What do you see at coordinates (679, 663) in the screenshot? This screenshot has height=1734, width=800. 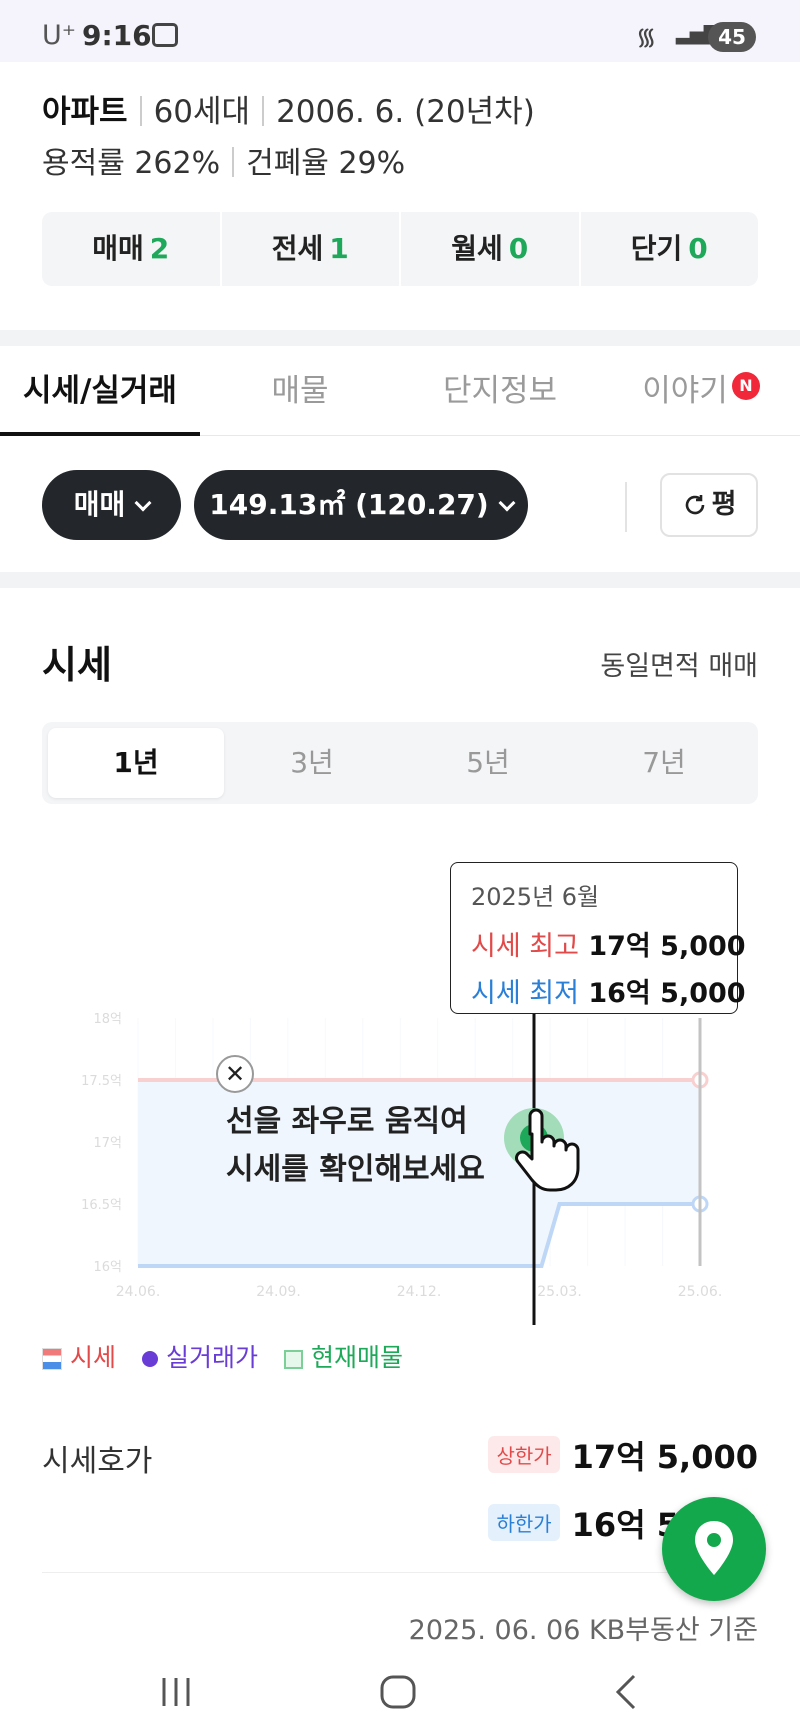 I see `same-area-filter: 동일면적 매매` at bounding box center [679, 663].